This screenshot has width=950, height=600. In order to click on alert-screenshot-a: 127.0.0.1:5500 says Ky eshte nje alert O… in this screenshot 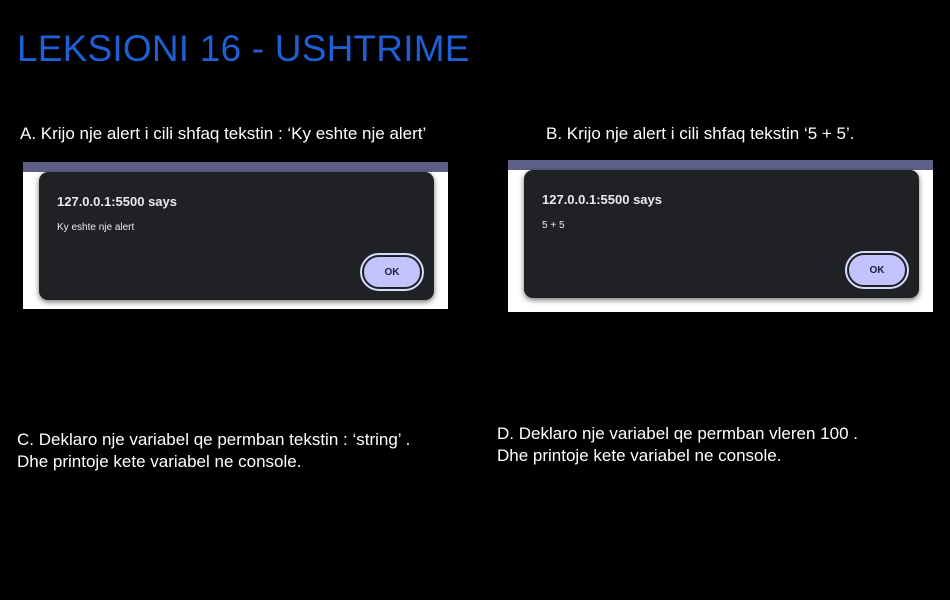, I will do `click(235, 235)`.